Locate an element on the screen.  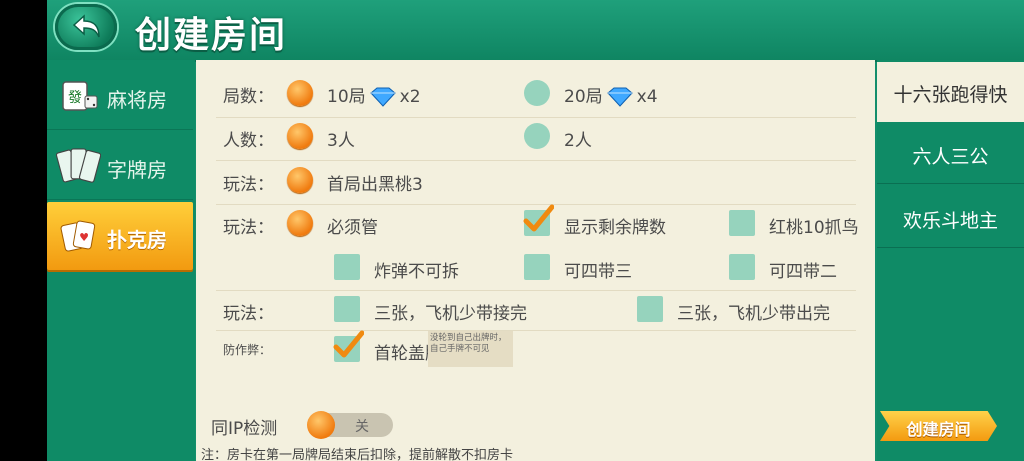
header-bar: 创建房间 is located at coordinates (535, 31).